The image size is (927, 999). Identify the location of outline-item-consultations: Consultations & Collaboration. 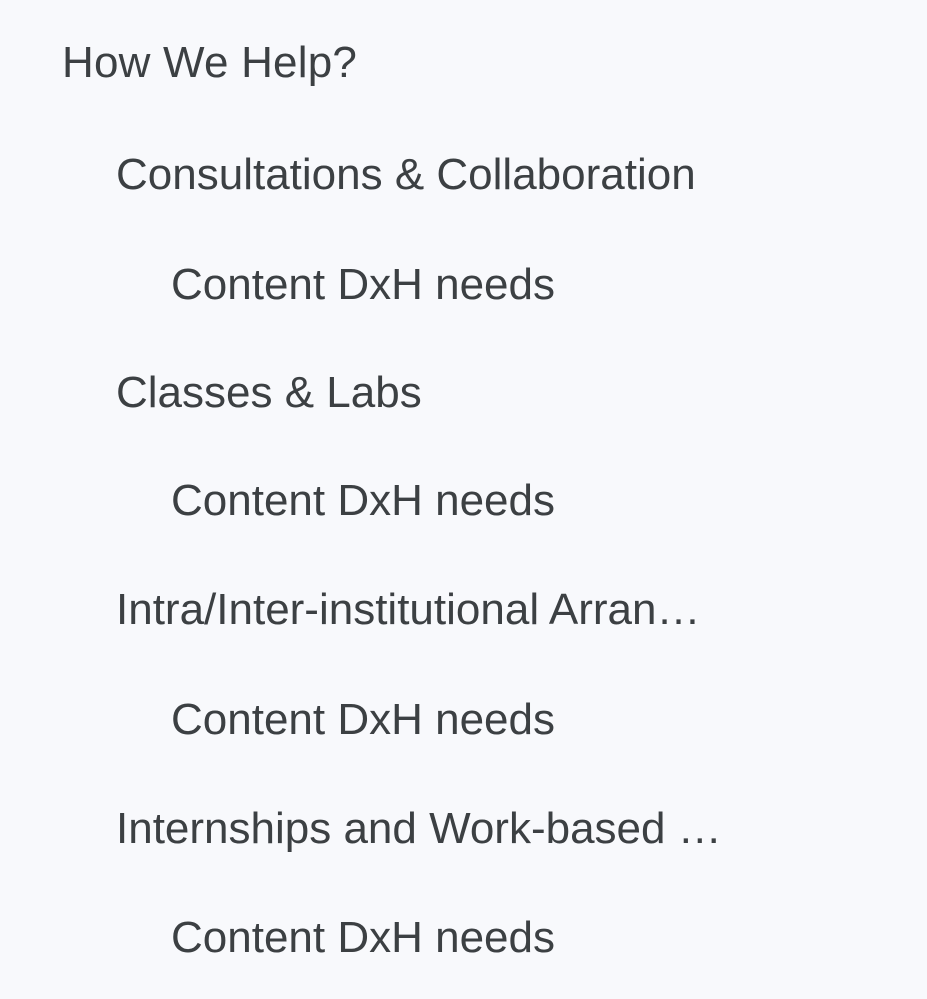
(443, 175).